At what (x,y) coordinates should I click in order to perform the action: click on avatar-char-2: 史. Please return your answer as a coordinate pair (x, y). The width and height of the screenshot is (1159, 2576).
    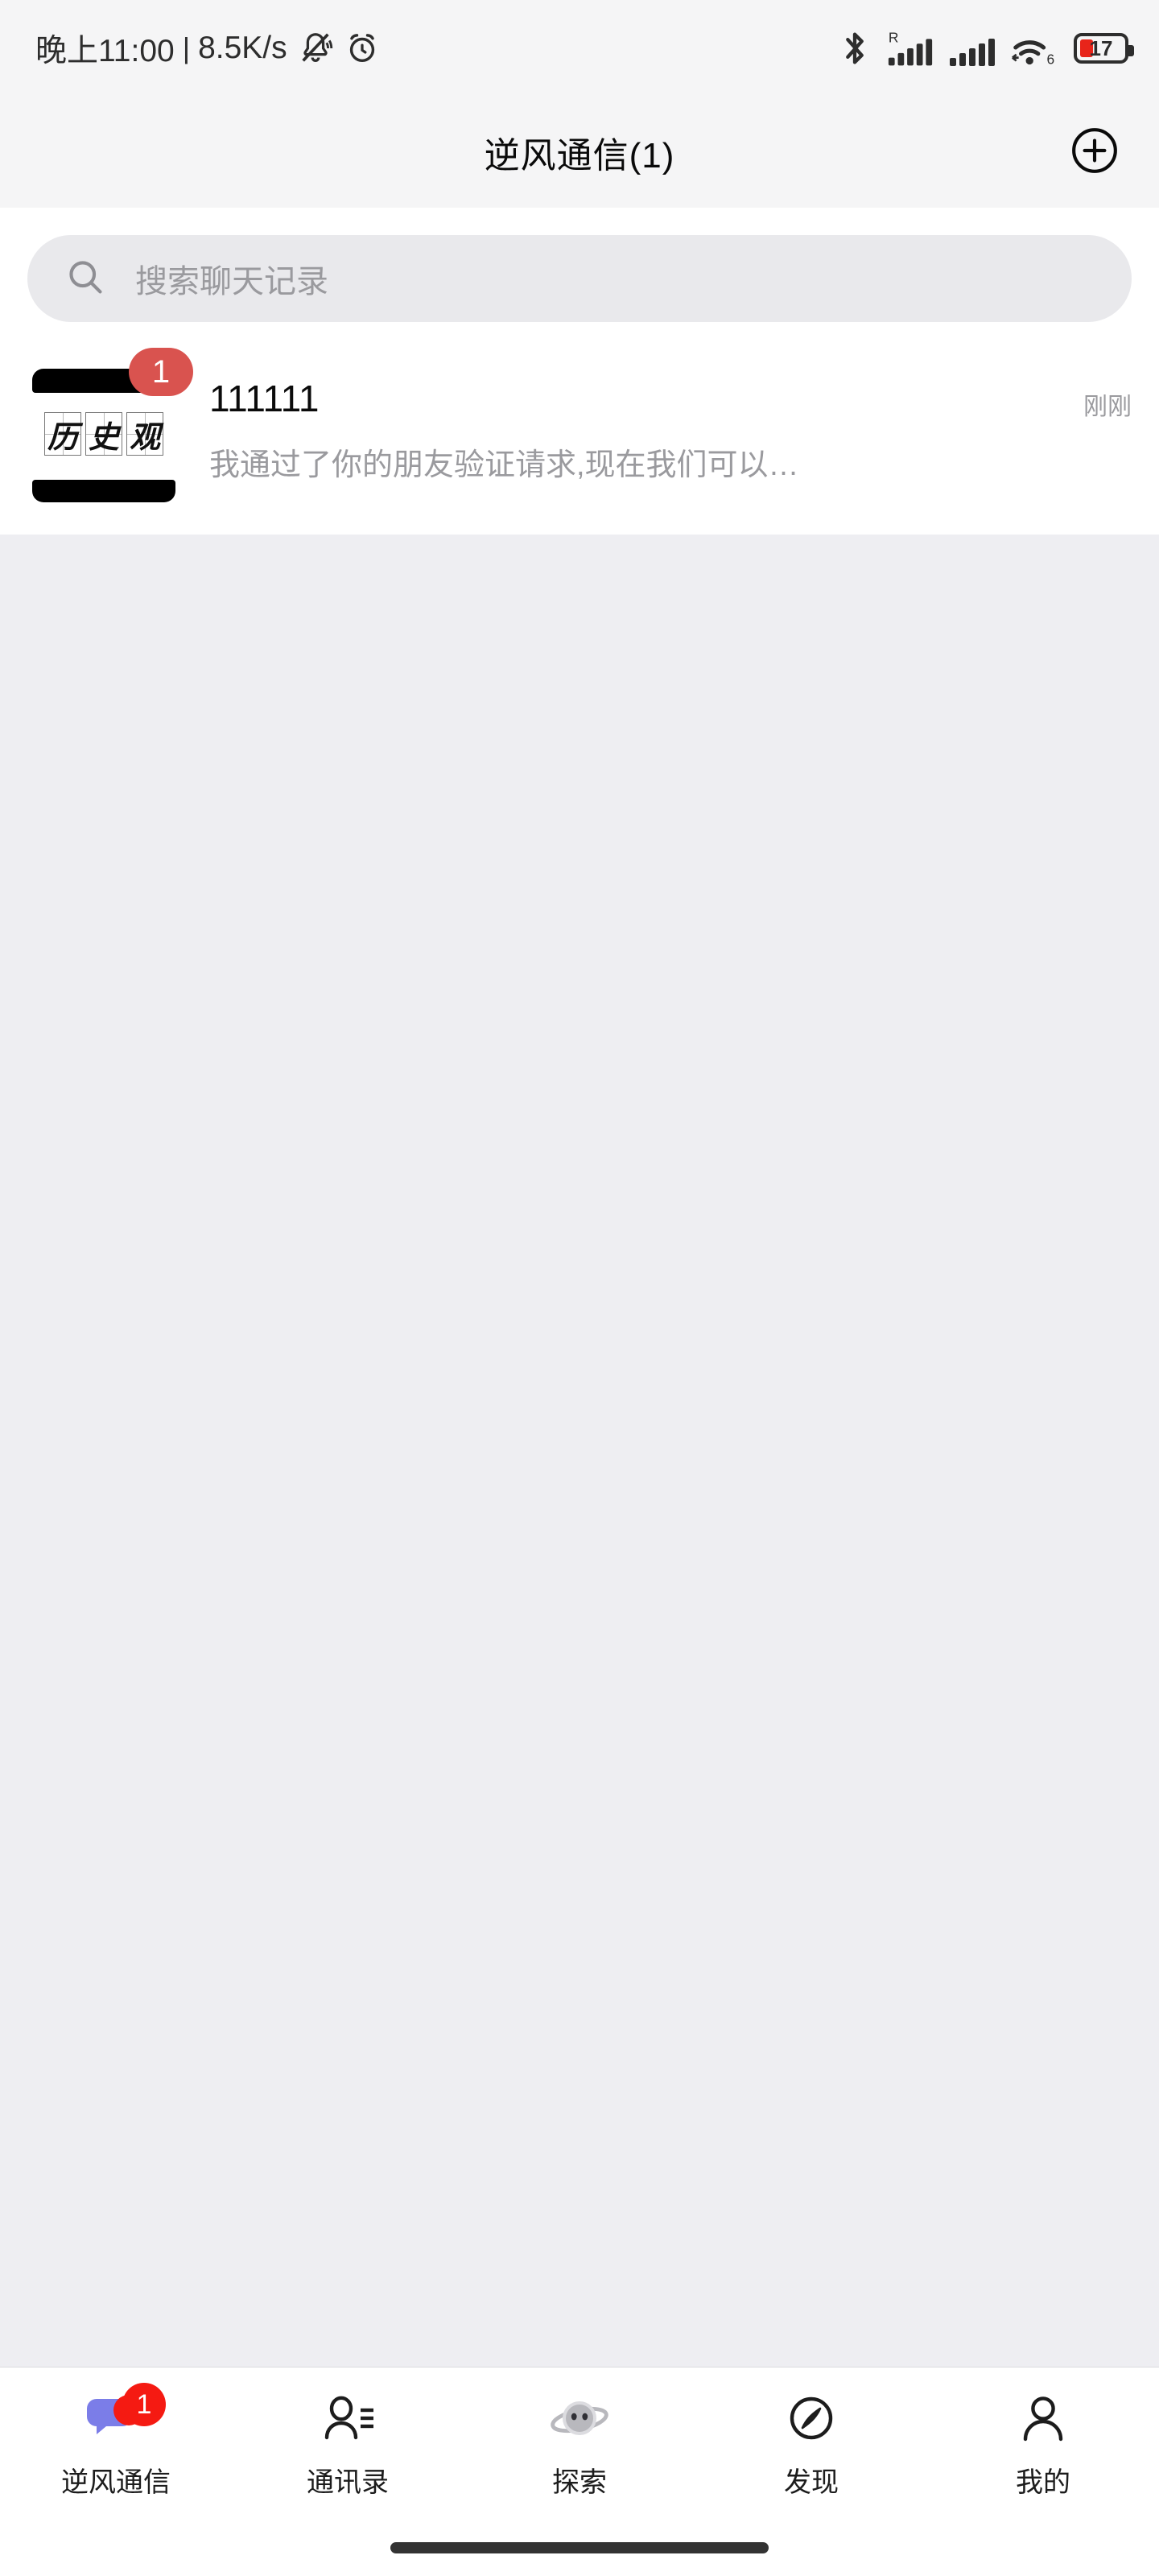
    Looking at the image, I should click on (103, 436).